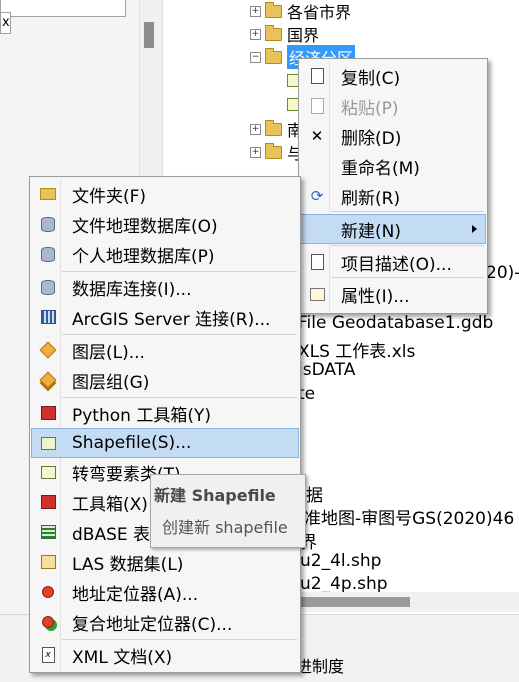 The image size is (519, 682). Describe the element at coordinates (111, 382) in the screenshot. I see `menu-item-label: 图层组(G)` at that location.